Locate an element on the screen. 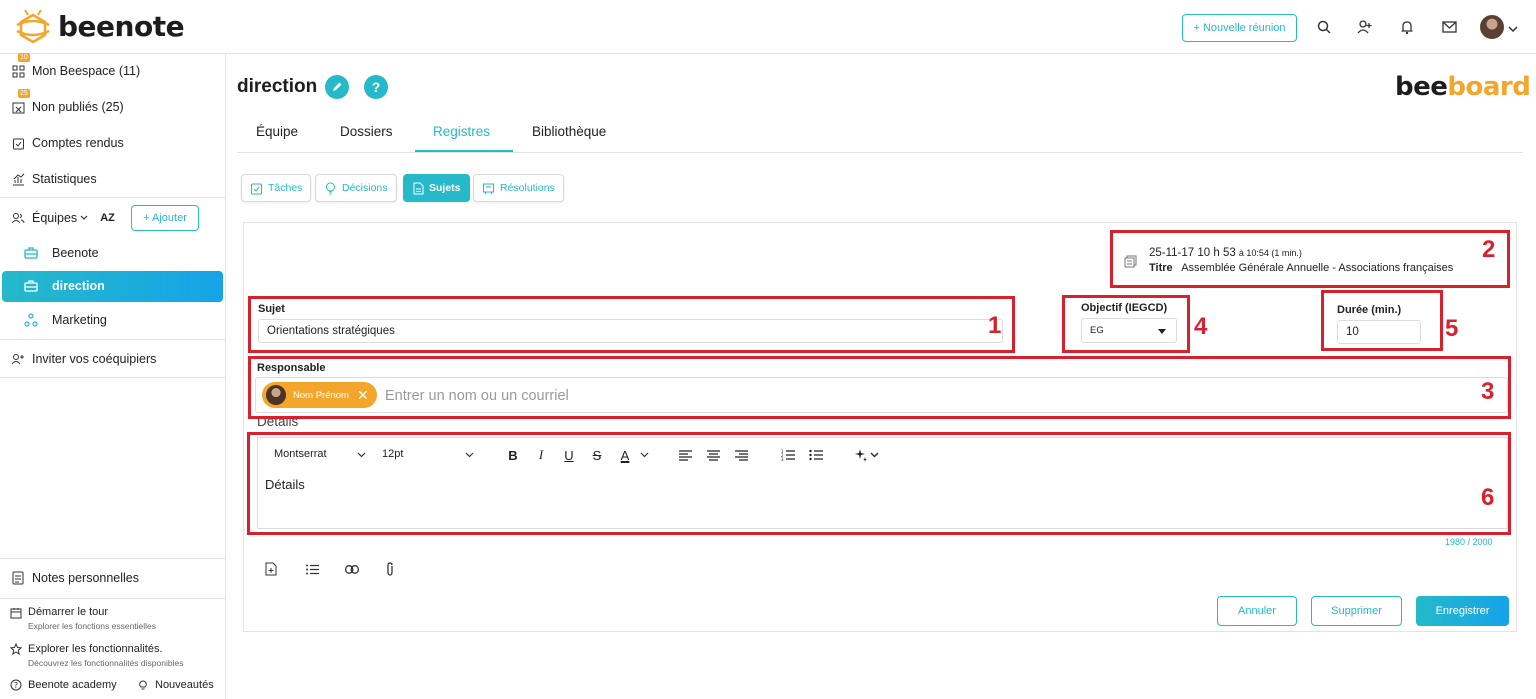 This screenshot has width=1536, height=699. add-document-icon is located at coordinates (271, 569).